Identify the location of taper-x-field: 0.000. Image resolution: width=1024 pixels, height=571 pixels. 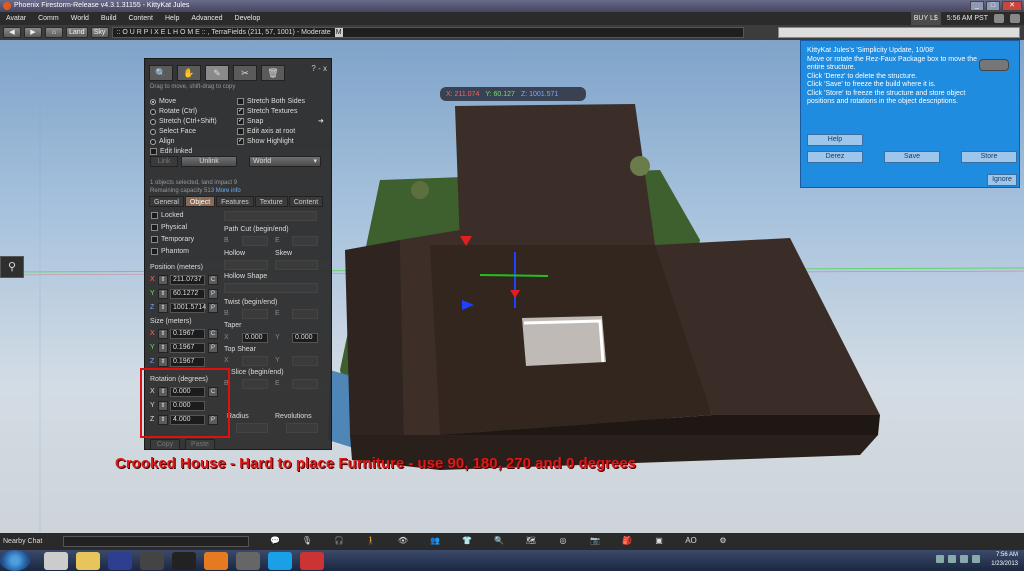
(255, 338).